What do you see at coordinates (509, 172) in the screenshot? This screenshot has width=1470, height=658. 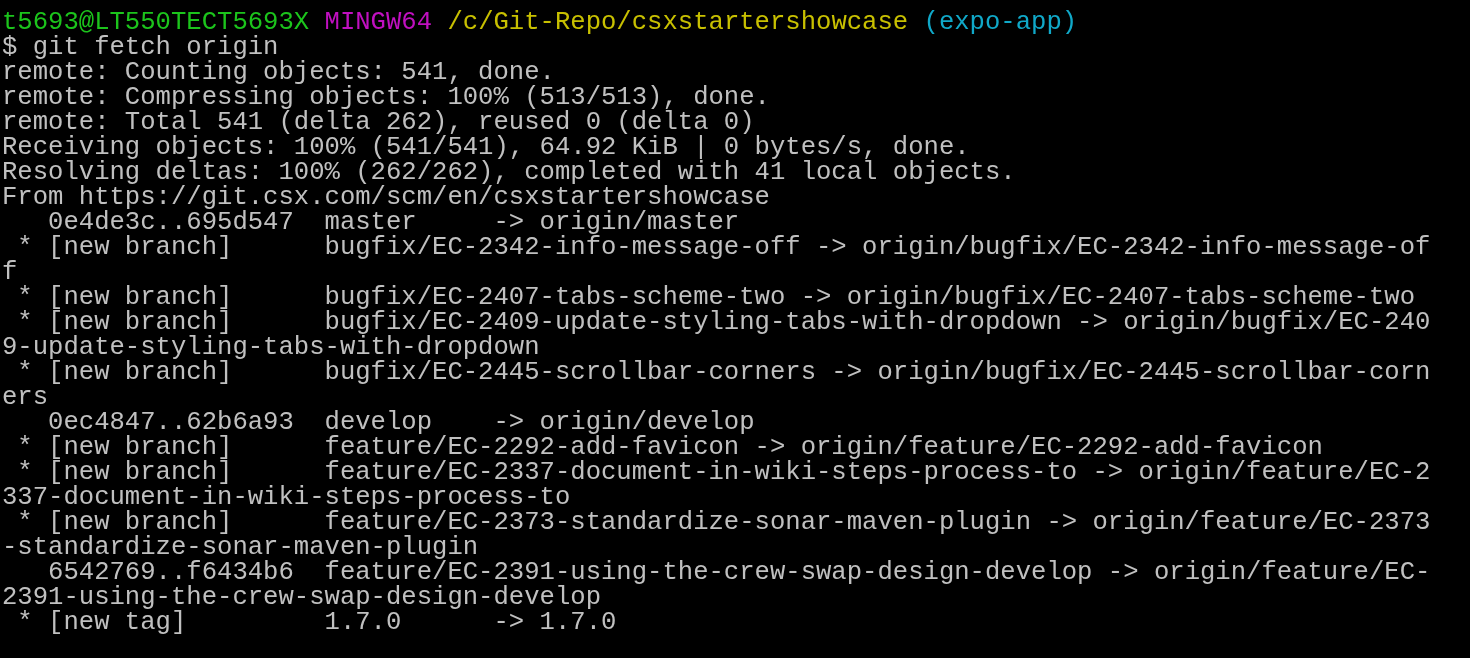 I see `output-line: Resolving deltas: 100% (262/262), completed with 41 local objects.` at bounding box center [509, 172].